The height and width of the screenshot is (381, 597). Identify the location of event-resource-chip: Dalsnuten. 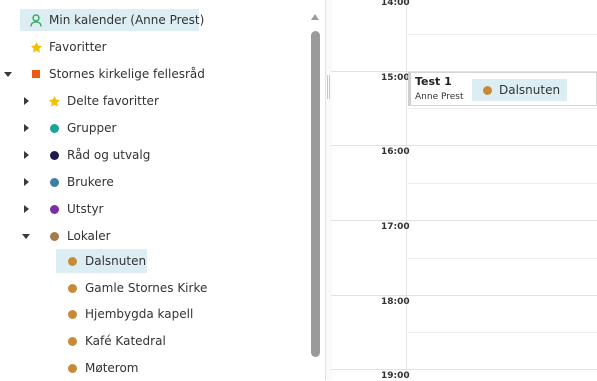
(520, 90).